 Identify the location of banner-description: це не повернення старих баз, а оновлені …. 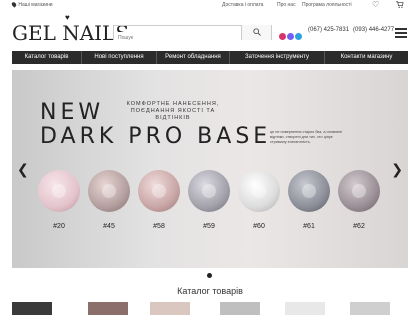
(306, 137).